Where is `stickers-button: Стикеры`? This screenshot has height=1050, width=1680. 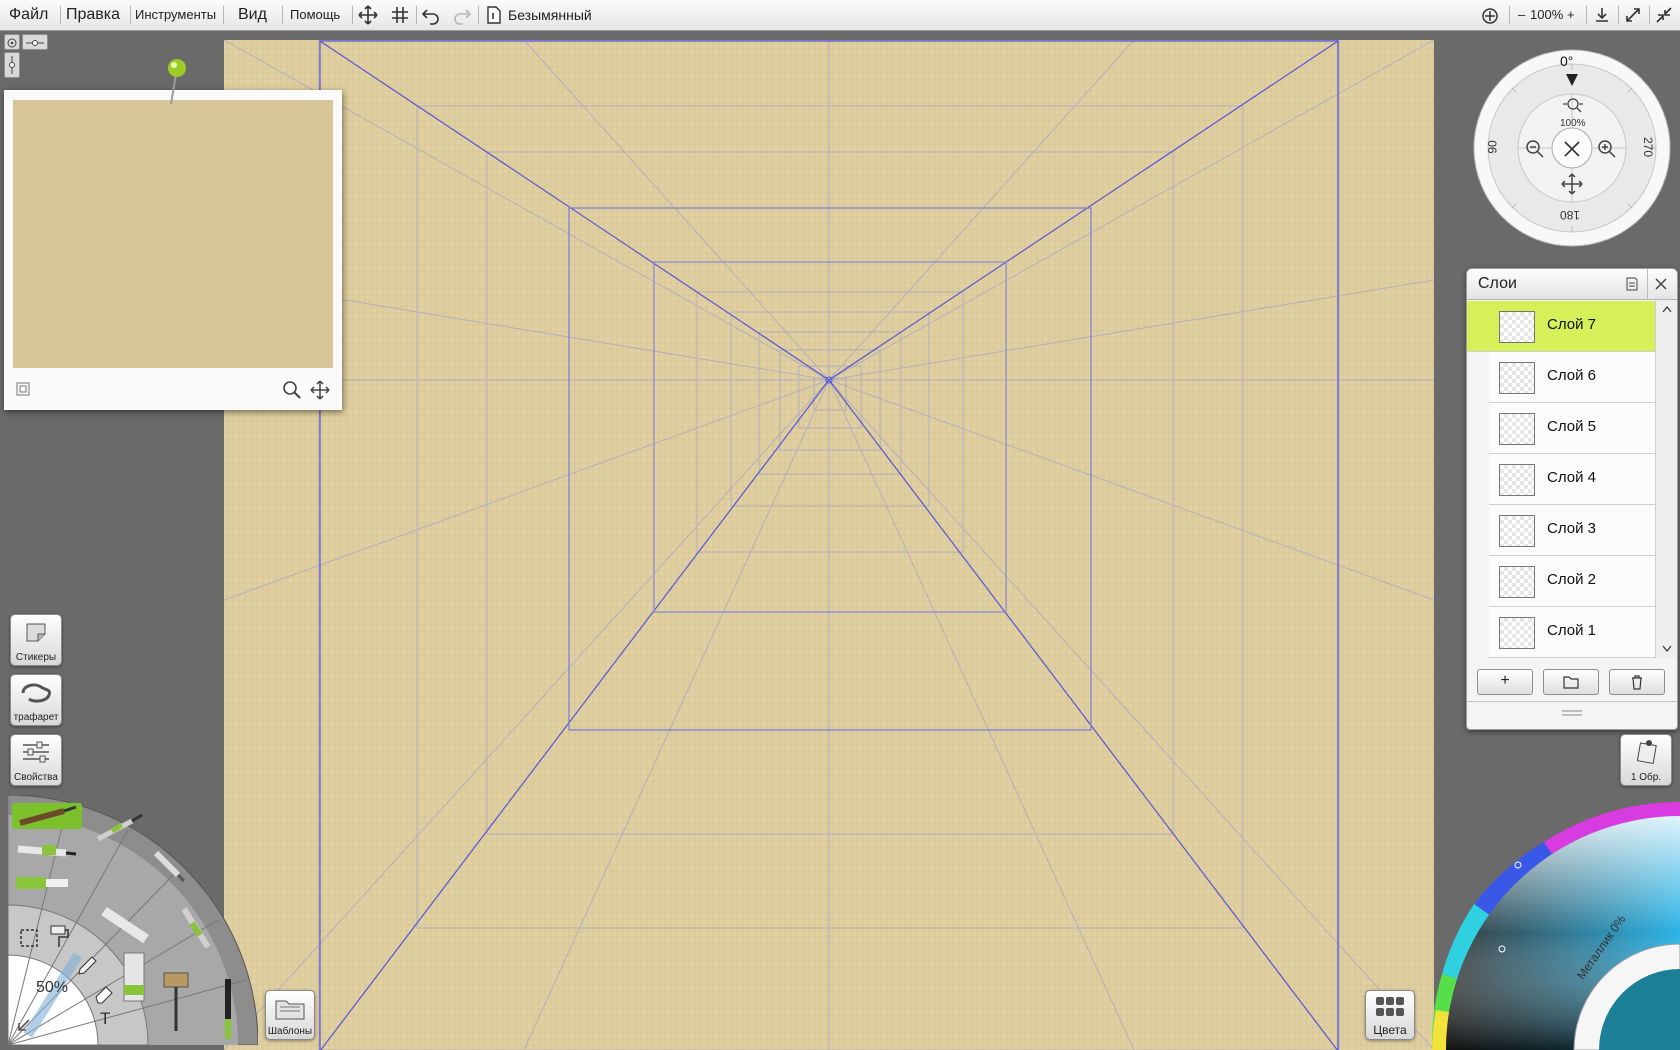
stickers-button: Стикеры is located at coordinates (36, 640).